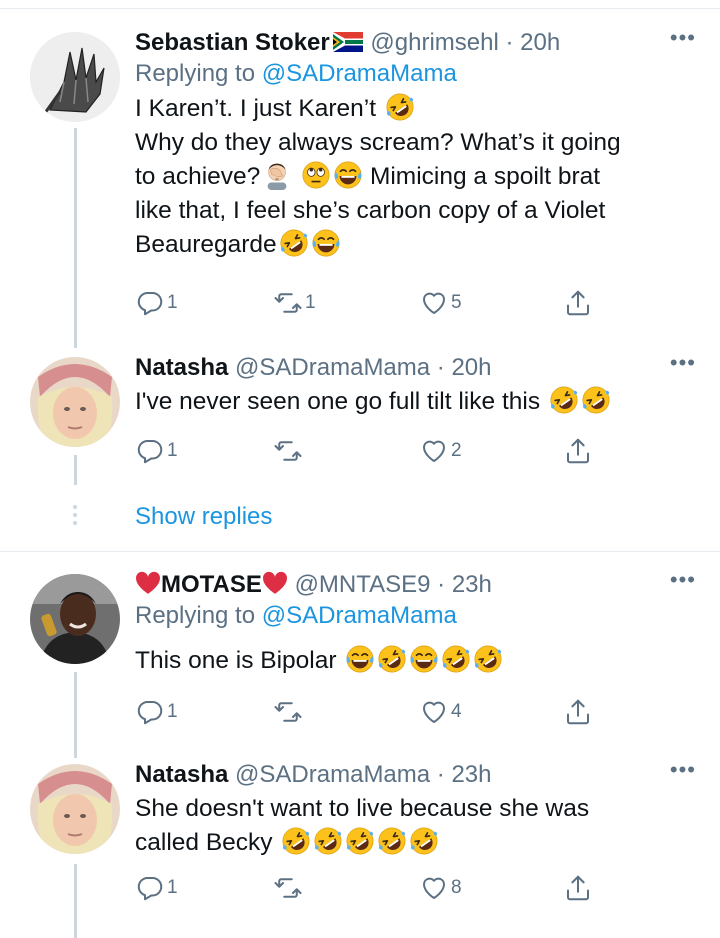 The width and height of the screenshot is (720, 938). I want to click on tweet-actions: 1 8, so click(365, 888).